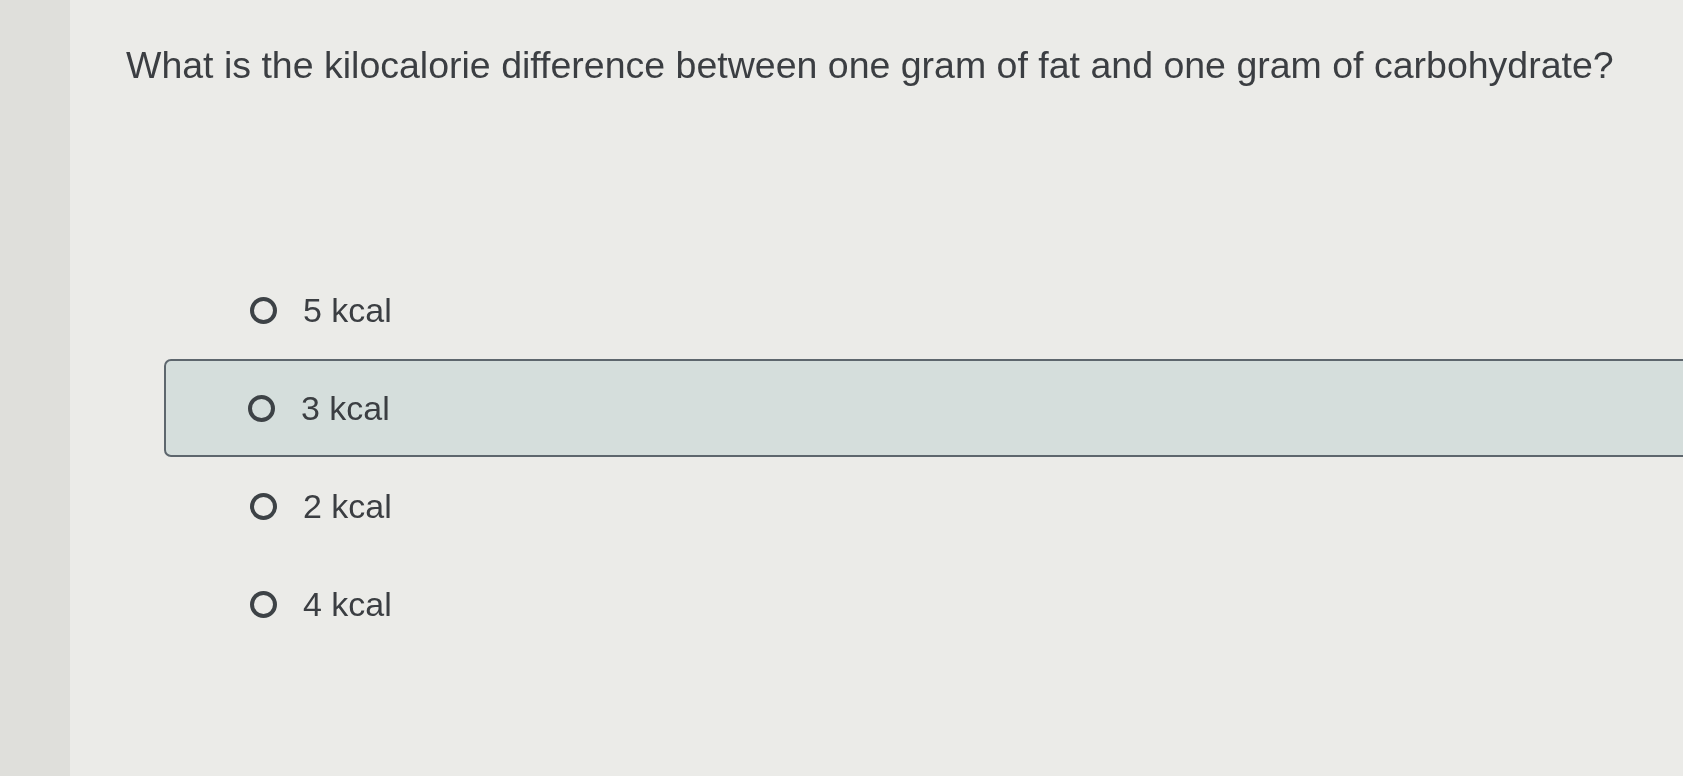 The height and width of the screenshot is (776, 1683). What do you see at coordinates (345, 408) in the screenshot?
I see `option-label: 3 kcal` at bounding box center [345, 408].